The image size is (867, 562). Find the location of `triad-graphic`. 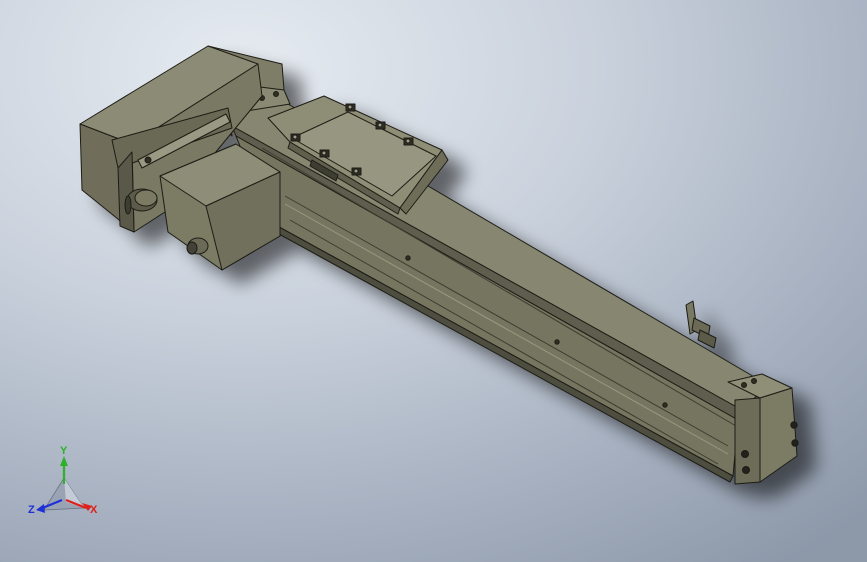

triad-graphic is located at coordinates (64, 484).